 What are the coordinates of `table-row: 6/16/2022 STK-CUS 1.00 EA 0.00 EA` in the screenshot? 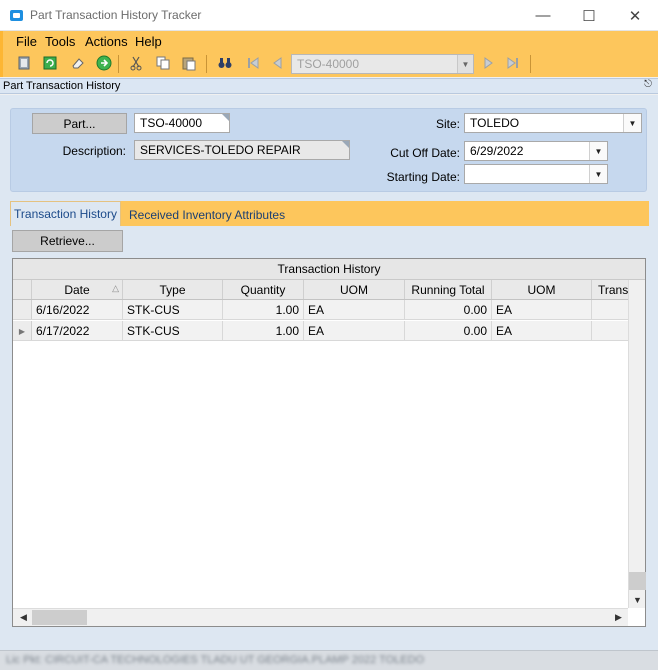 It's located at (320, 310).